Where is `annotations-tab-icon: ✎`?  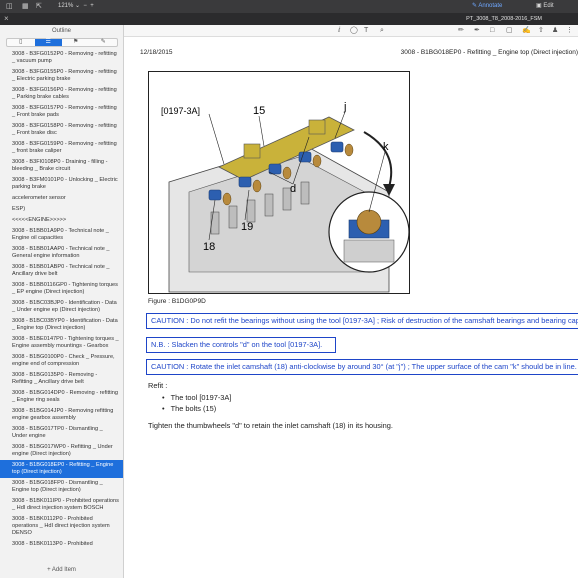
annotations-tab-icon: ✎ is located at coordinates (104, 42).